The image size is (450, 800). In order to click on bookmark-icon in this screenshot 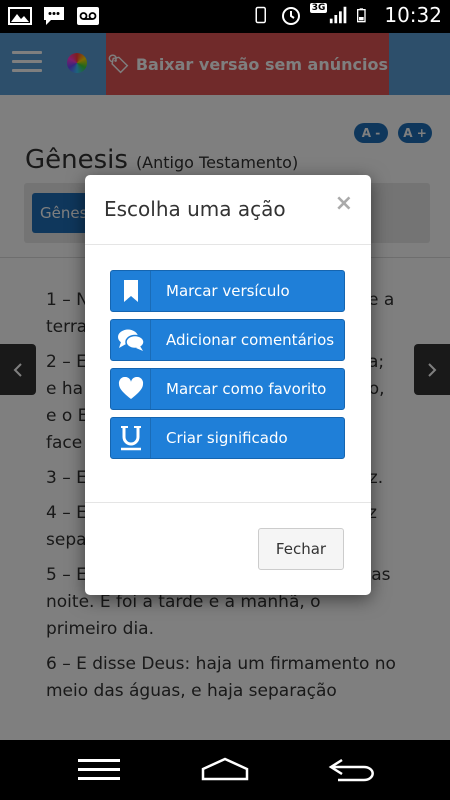, I will do `click(131, 291)`.